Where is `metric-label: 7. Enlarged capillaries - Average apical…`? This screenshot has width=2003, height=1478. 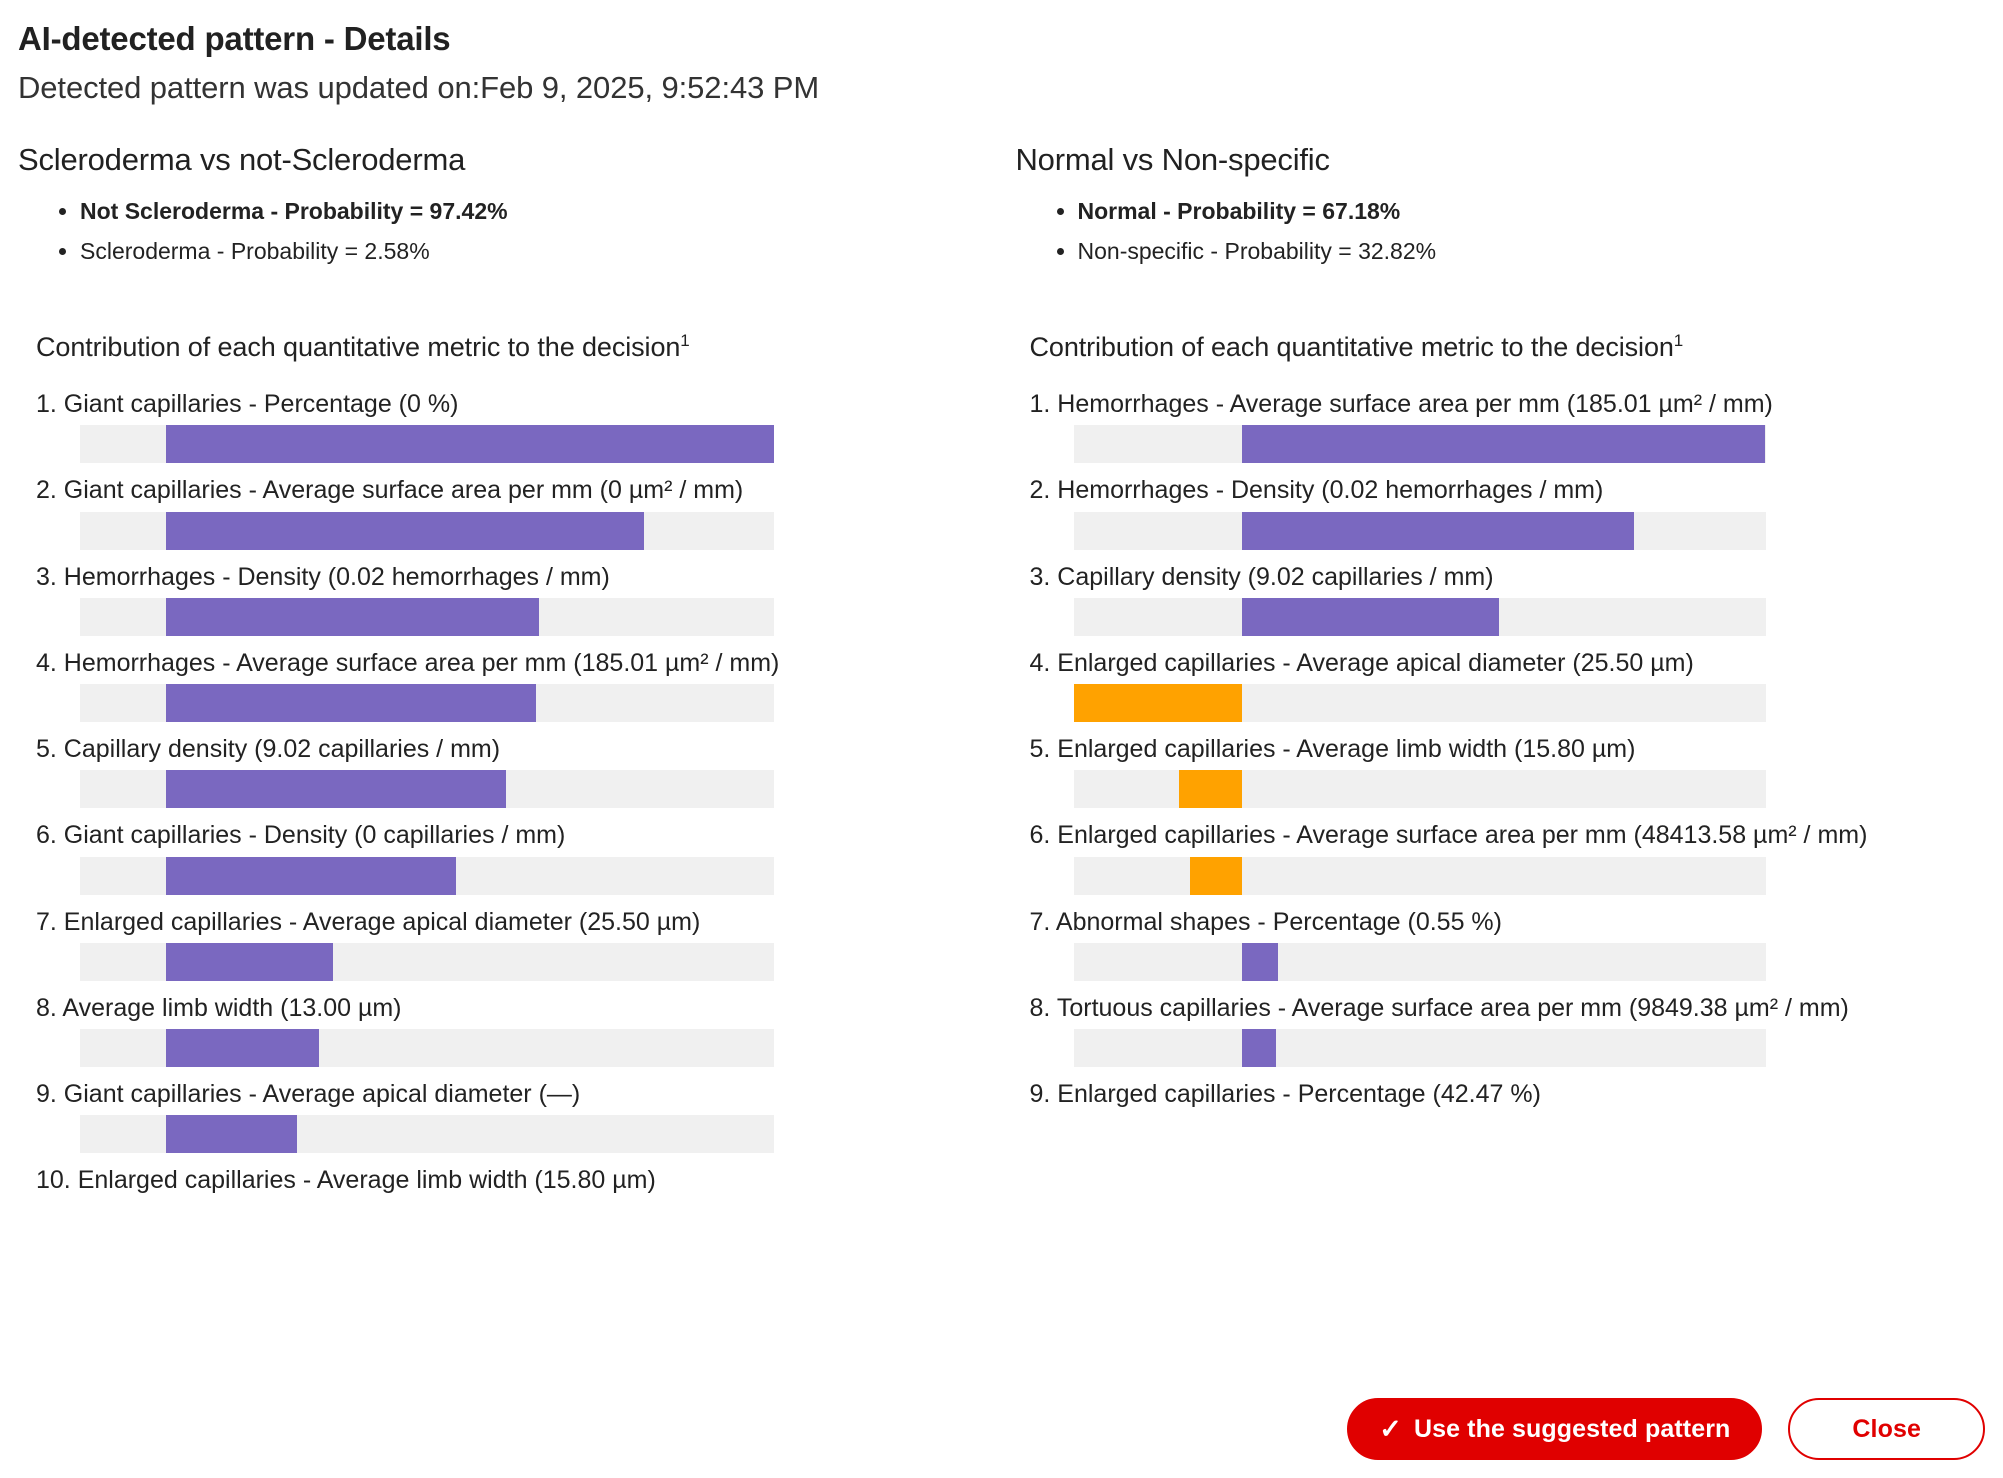 metric-label: 7. Enlarged capillaries - Average apical… is located at coordinates (368, 921).